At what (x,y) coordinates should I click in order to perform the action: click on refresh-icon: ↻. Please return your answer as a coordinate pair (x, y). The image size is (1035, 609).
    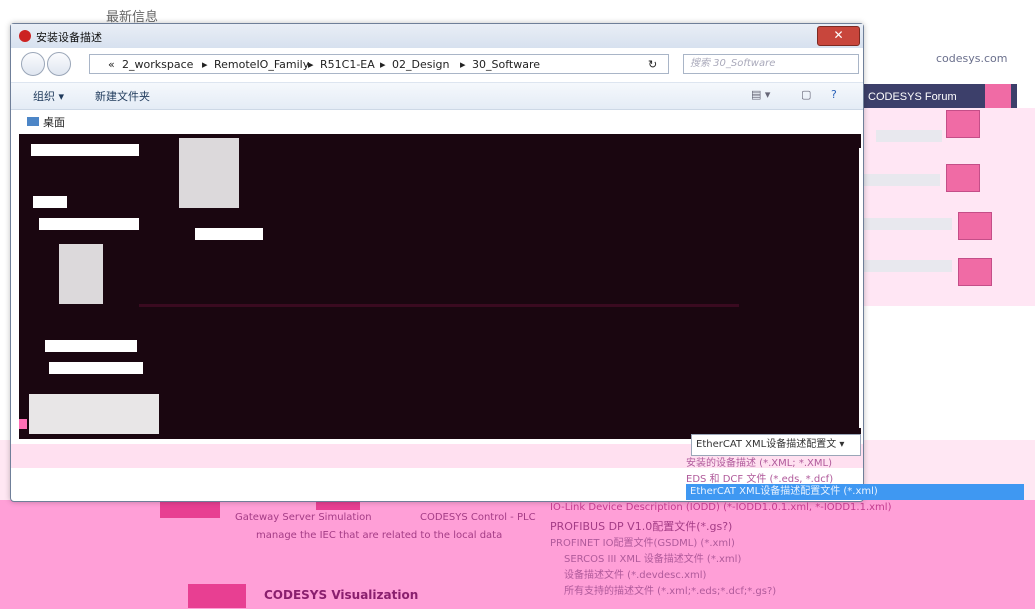
    Looking at the image, I should click on (652, 64).